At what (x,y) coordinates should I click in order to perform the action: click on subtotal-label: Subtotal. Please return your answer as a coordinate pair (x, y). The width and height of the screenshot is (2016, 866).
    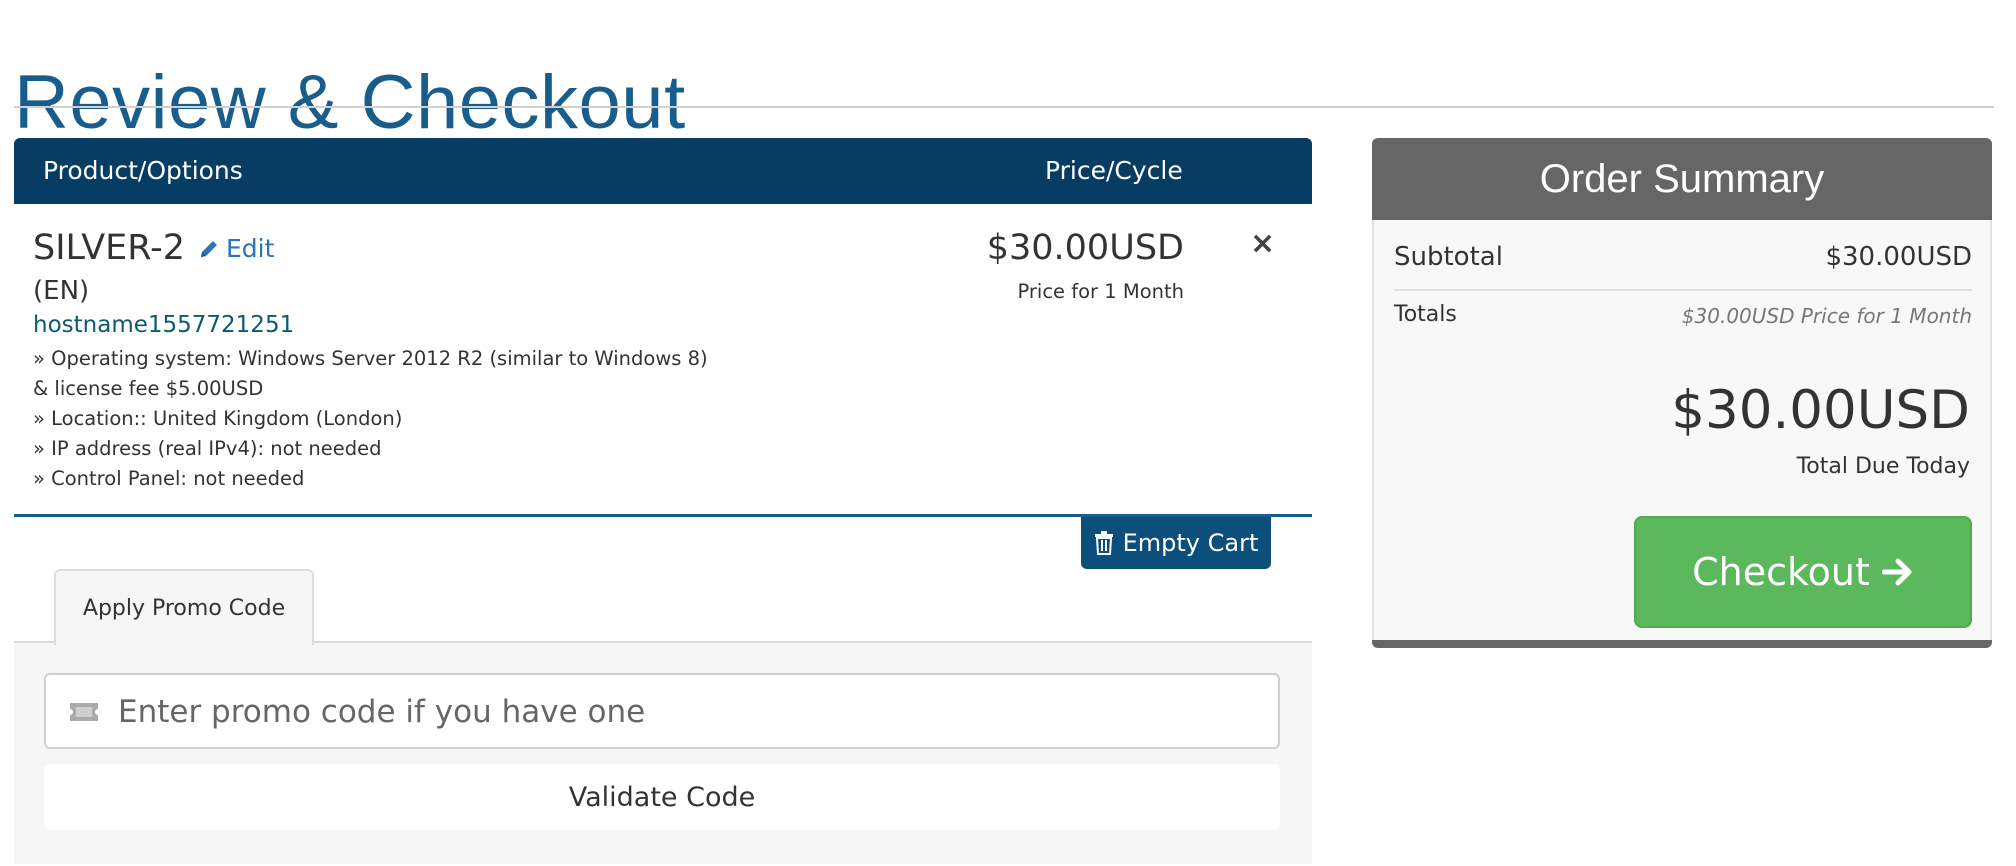
    Looking at the image, I should click on (1448, 257).